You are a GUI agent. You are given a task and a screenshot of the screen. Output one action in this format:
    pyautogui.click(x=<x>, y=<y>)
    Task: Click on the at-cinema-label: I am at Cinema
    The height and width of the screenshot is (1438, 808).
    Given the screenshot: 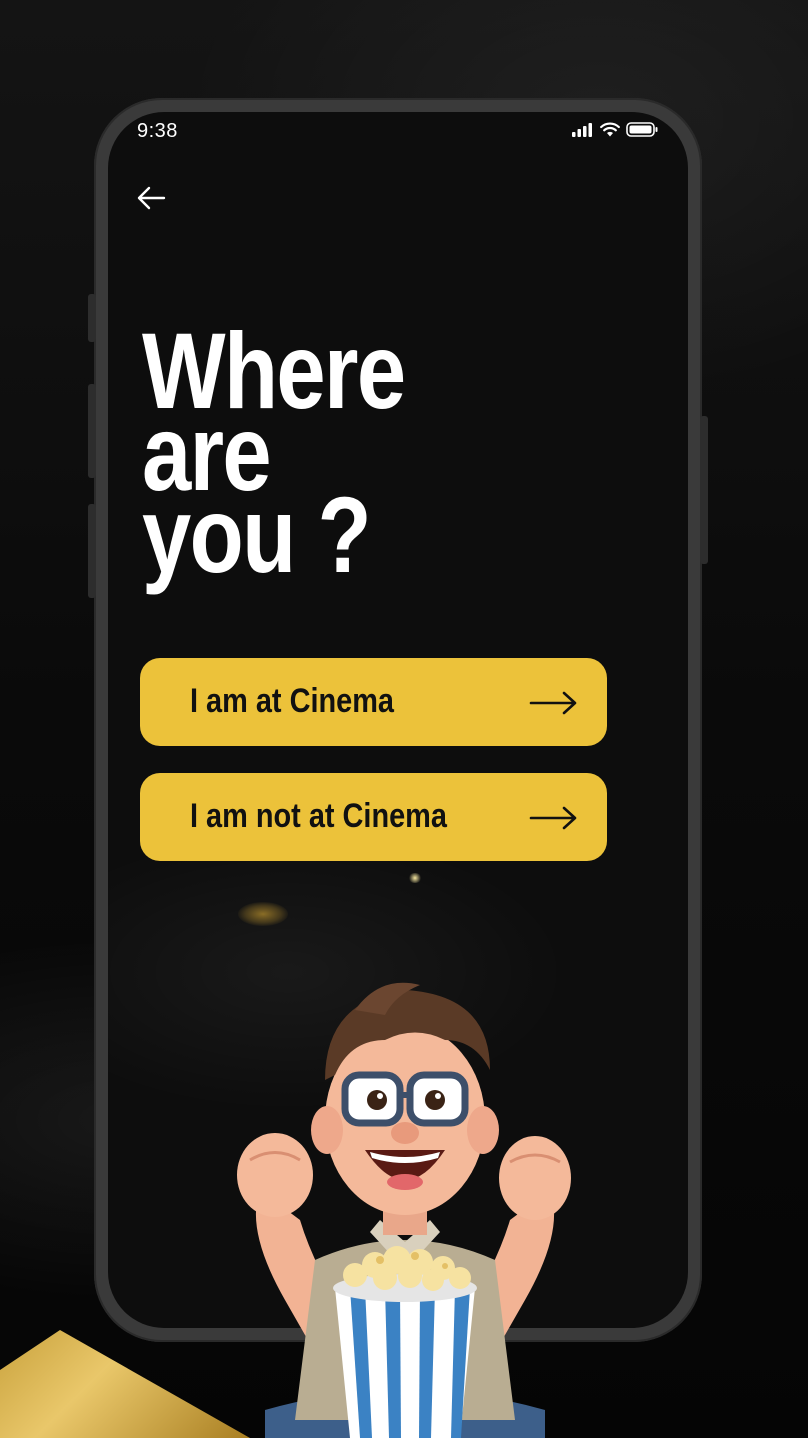 What is the action you would take?
    pyautogui.click(x=292, y=701)
    